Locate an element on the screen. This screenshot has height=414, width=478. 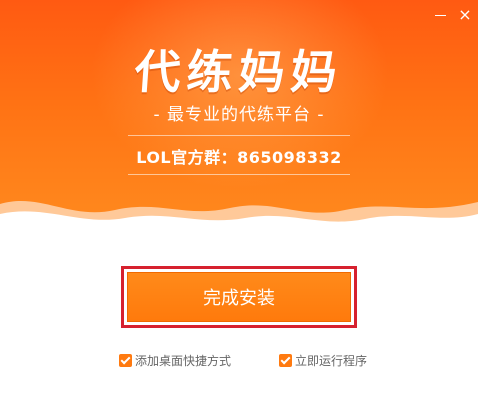
slogan: - 最专业的代练平台 - is located at coordinates (239, 115).